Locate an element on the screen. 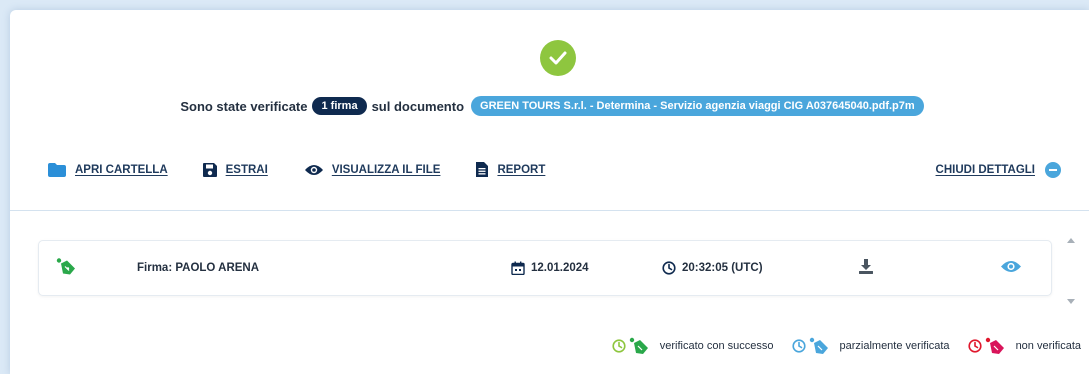 Image resolution: width=1089 pixels, height=374 pixels. pen-success-icon is located at coordinates (638, 345).